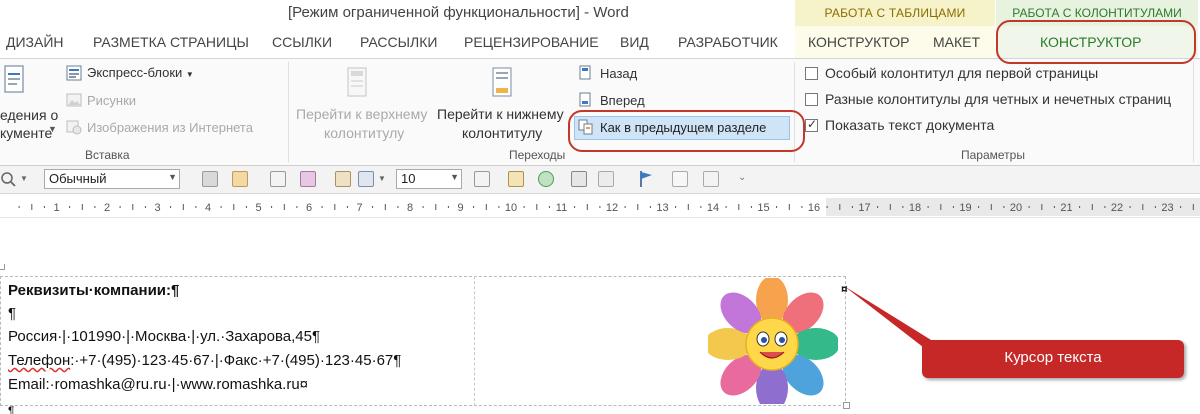 Image resolution: width=1200 pixels, height=414 pixels. What do you see at coordinates (52, 129) in the screenshot?
I see `chevron-down-icon: ▼` at bounding box center [52, 129].